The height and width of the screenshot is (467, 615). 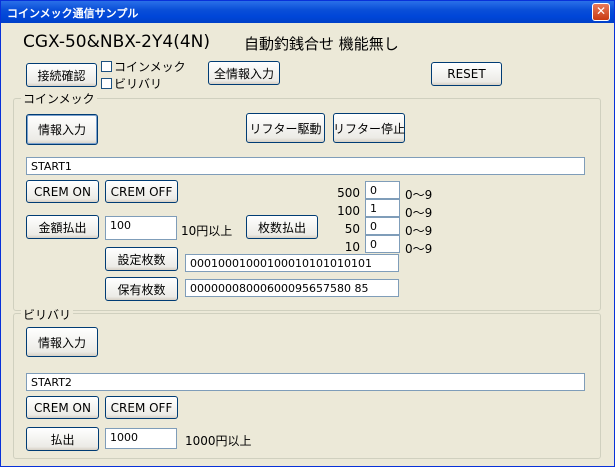 What do you see at coordinates (47, 314) in the screenshot?
I see `biribari-group-title: ビリバリ` at bounding box center [47, 314].